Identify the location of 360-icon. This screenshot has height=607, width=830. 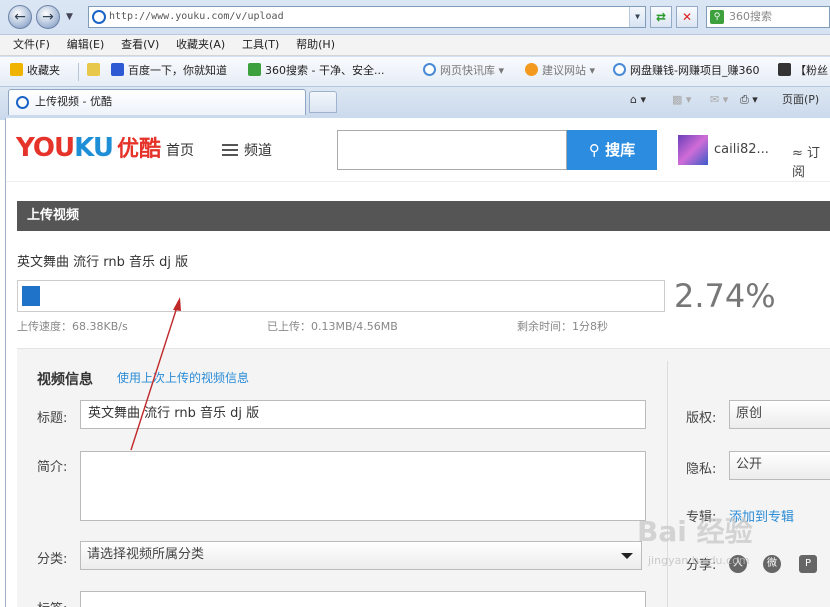
(254, 69).